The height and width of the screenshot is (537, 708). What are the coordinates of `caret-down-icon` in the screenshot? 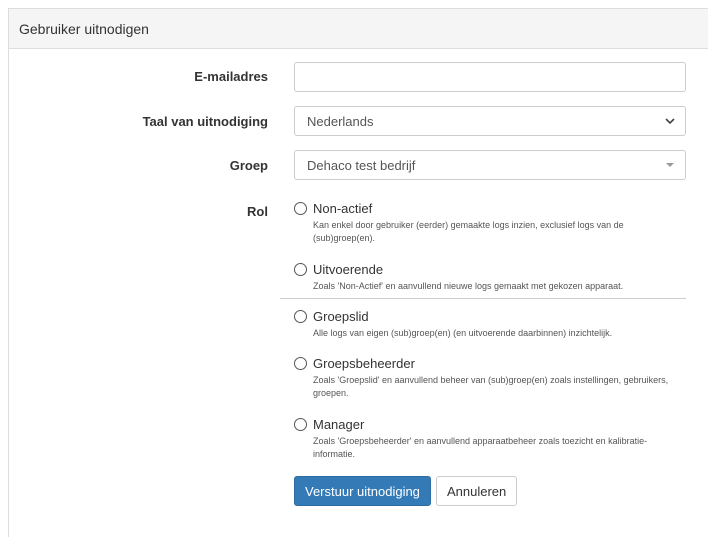 It's located at (670, 165).